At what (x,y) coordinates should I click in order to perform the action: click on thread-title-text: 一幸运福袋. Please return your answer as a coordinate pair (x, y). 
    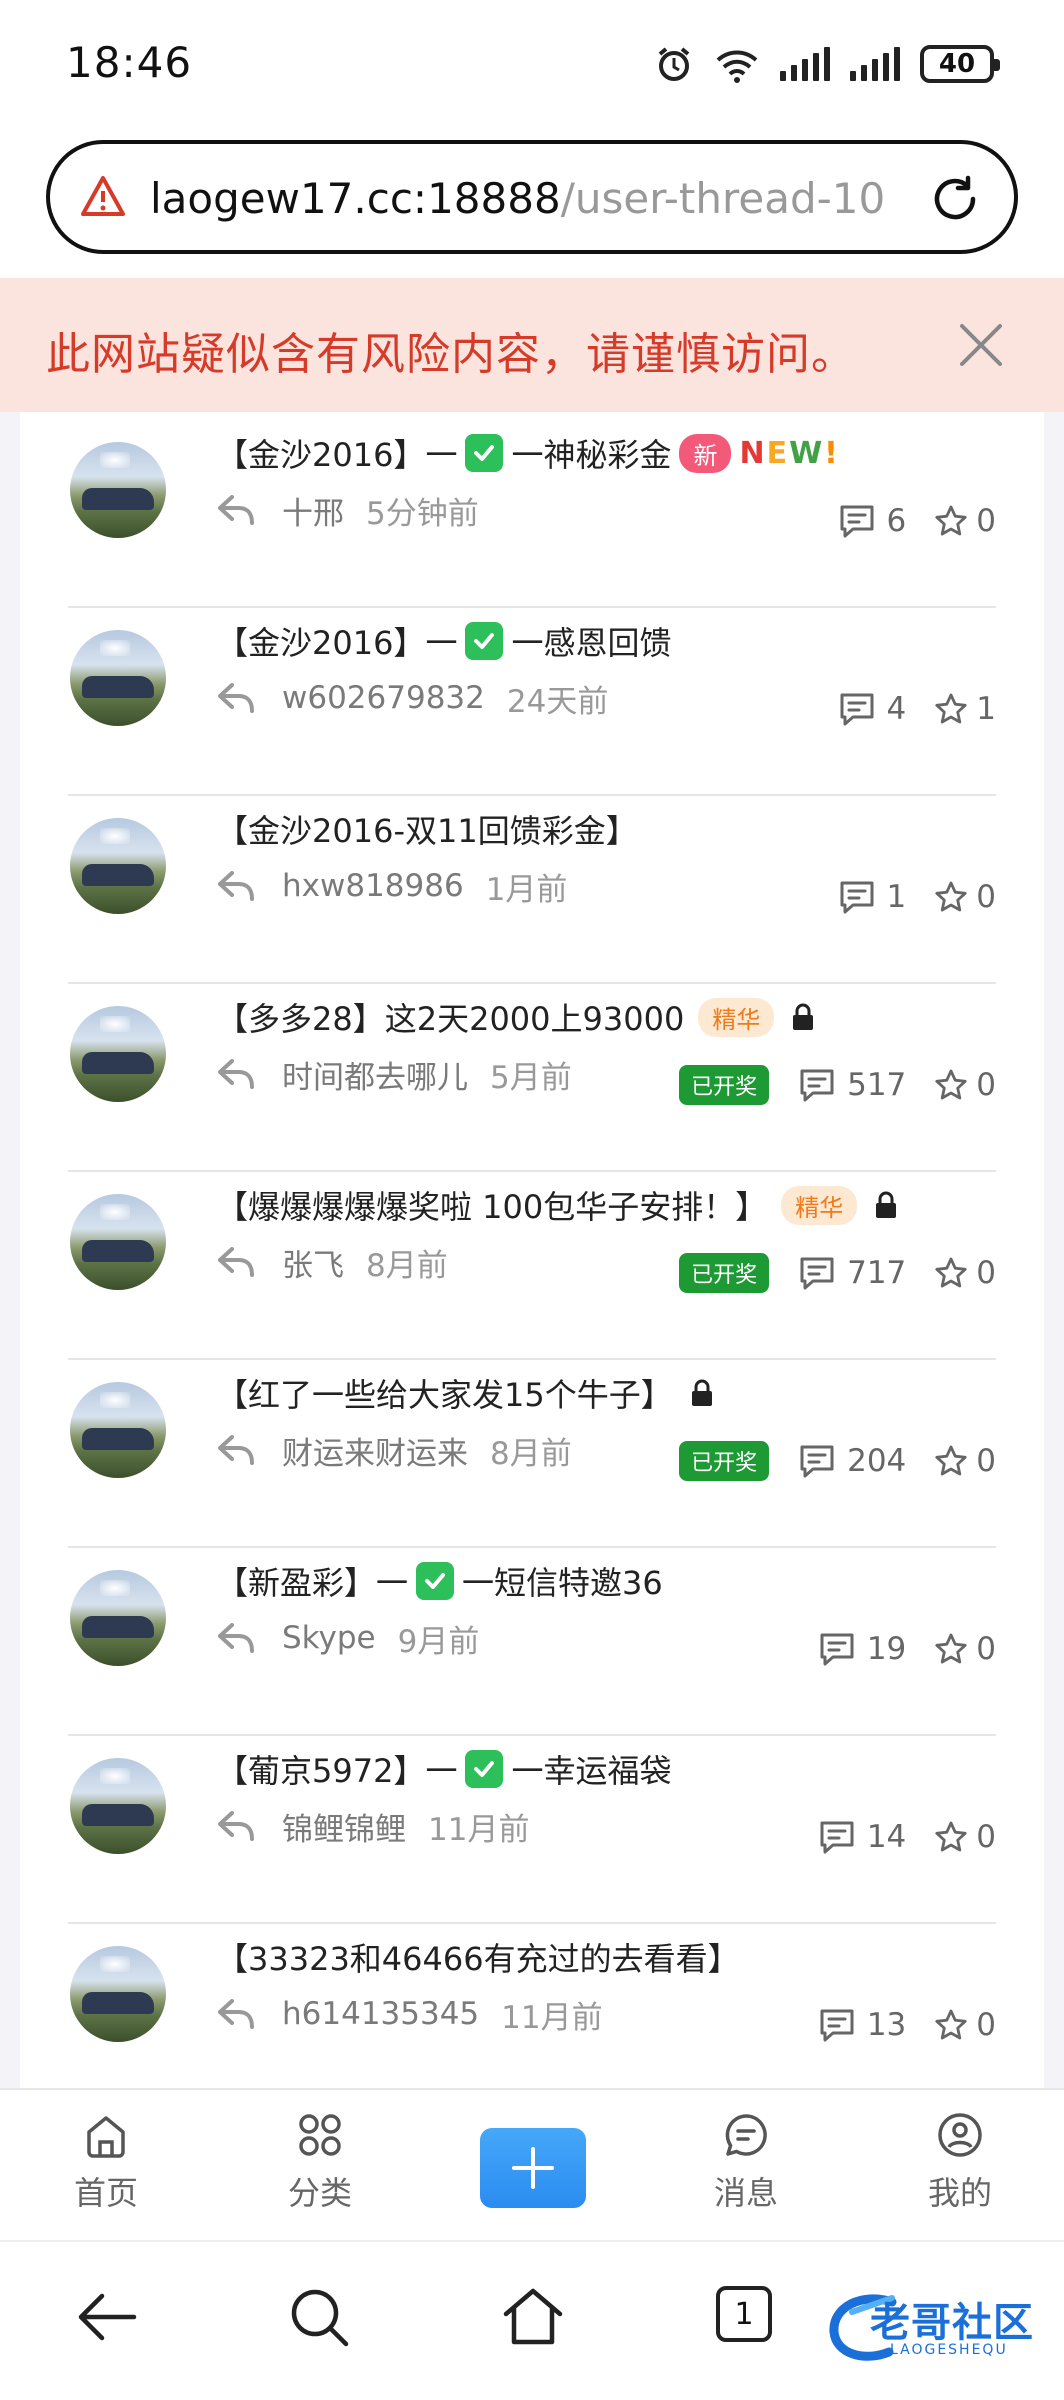
    Looking at the image, I should click on (591, 1771).